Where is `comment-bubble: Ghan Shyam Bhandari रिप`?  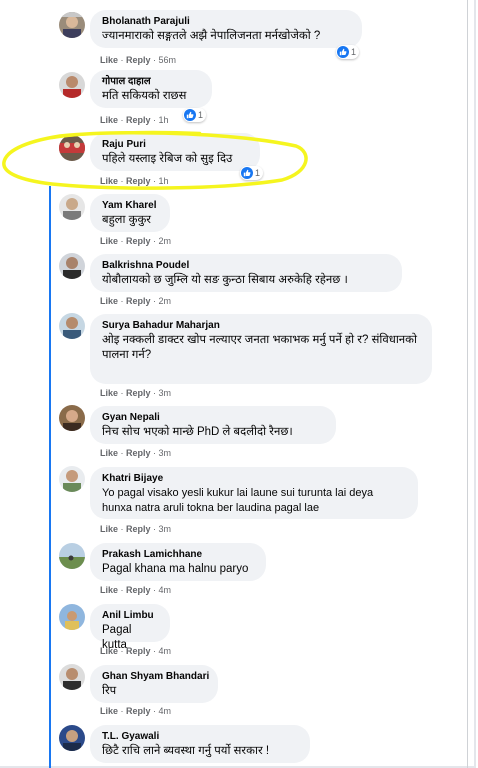 comment-bubble: Ghan Shyam Bhandari रिप is located at coordinates (154, 684).